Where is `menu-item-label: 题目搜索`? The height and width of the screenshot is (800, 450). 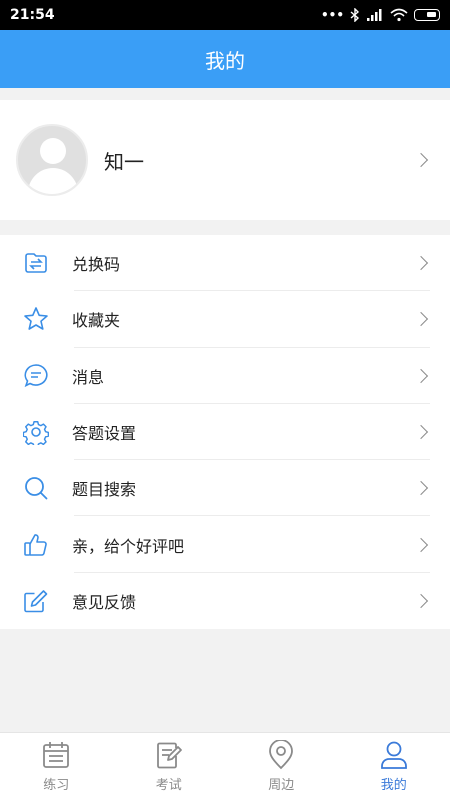 menu-item-label: 题目搜索 is located at coordinates (104, 490).